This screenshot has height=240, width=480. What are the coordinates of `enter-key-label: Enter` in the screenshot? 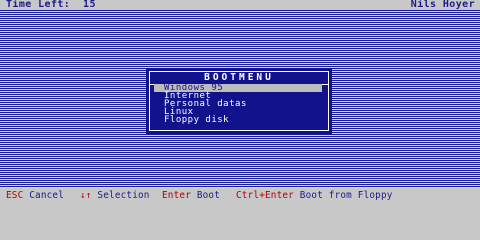 It's located at (176, 195).